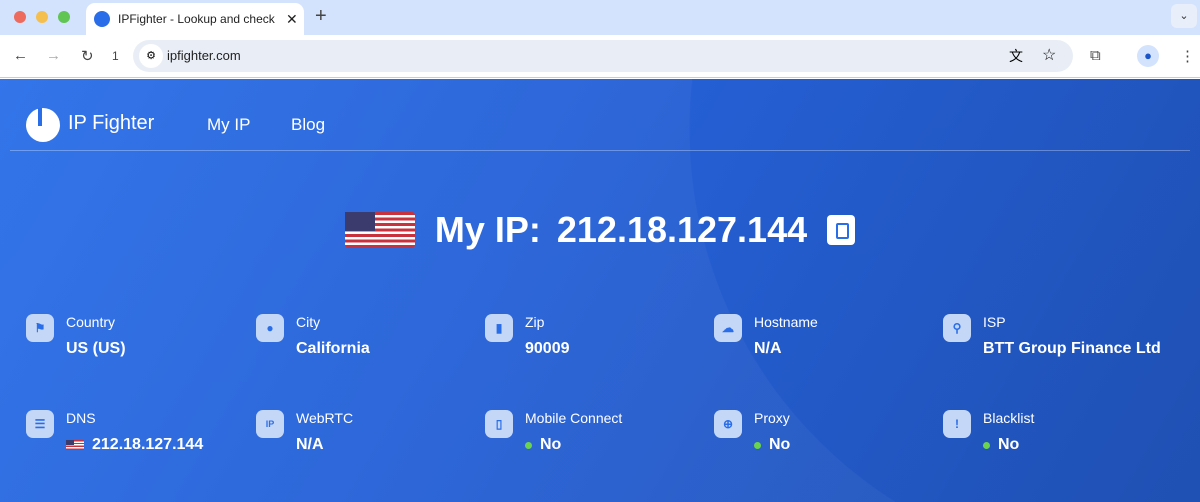 The width and height of the screenshot is (1200, 502). I want to click on info-item-country: ⚑ Country US (US), so click(138, 339).